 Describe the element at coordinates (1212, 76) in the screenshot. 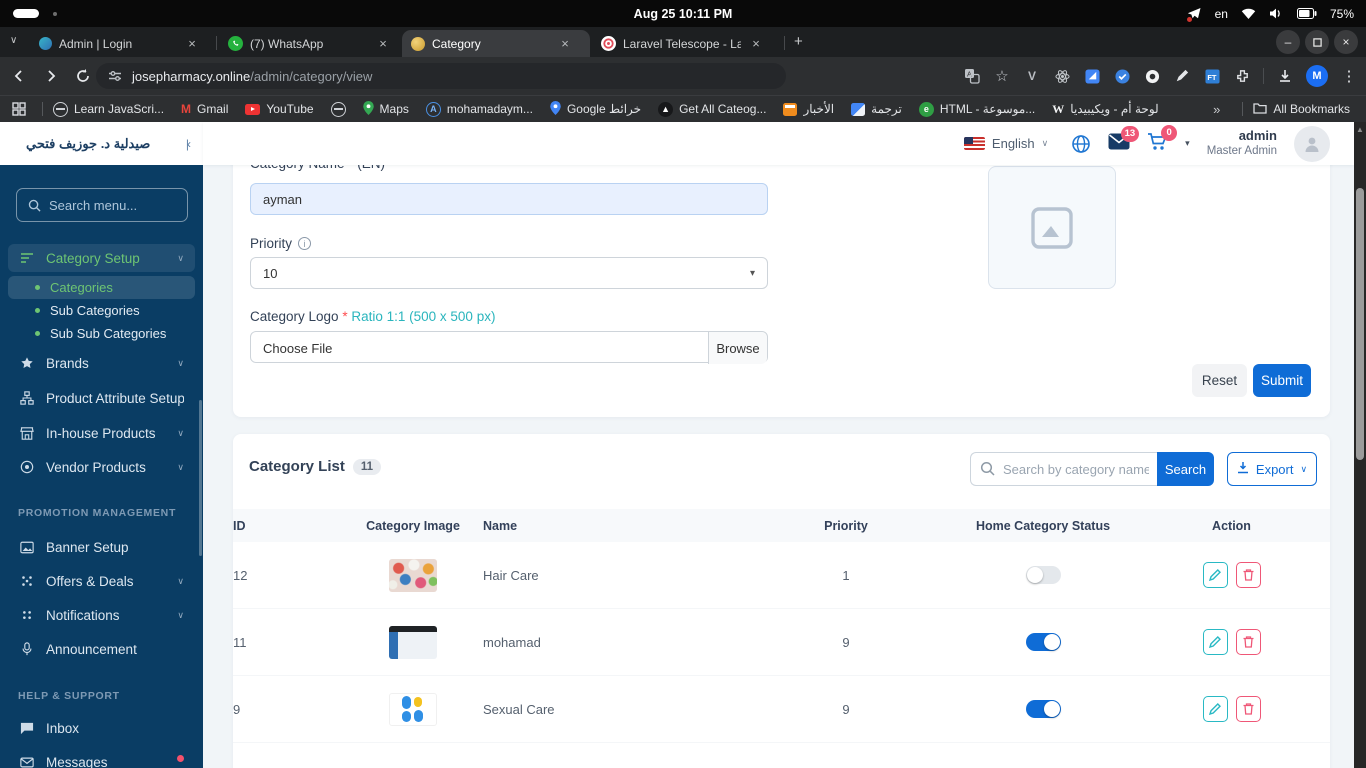

I see `extension-ft-icon: FT` at that location.